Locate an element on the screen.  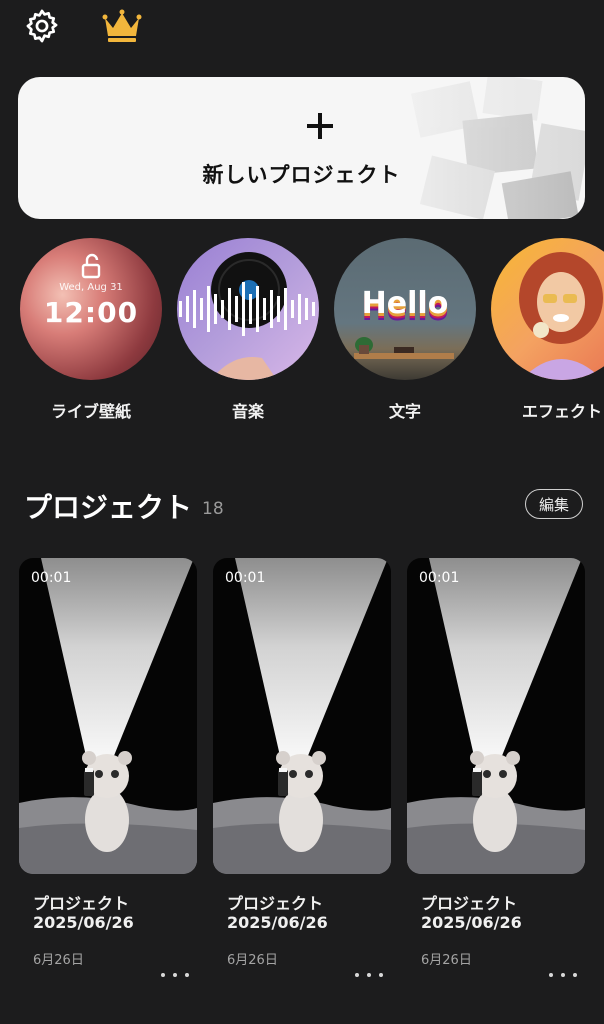
music-thumbnail is located at coordinates (248, 309).